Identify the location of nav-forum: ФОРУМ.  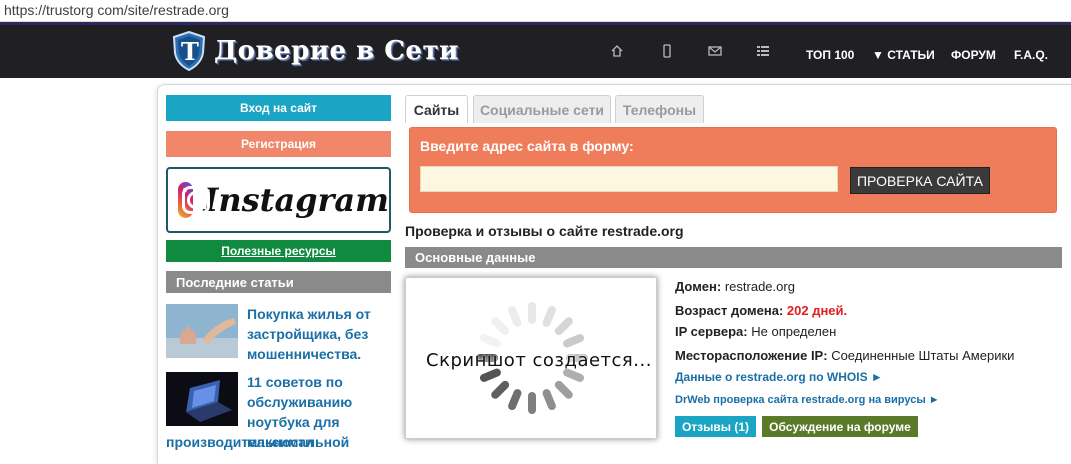
(973, 55).